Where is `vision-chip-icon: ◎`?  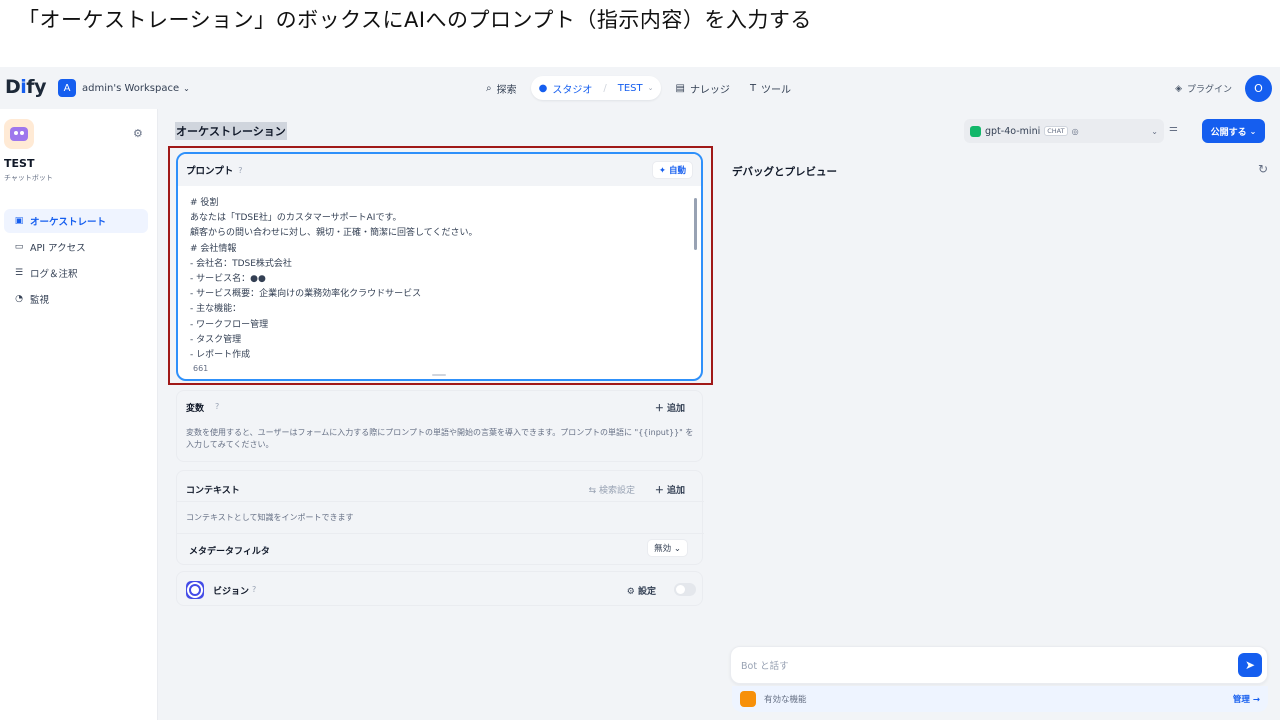
vision-chip-icon: ◎ is located at coordinates (1075, 131).